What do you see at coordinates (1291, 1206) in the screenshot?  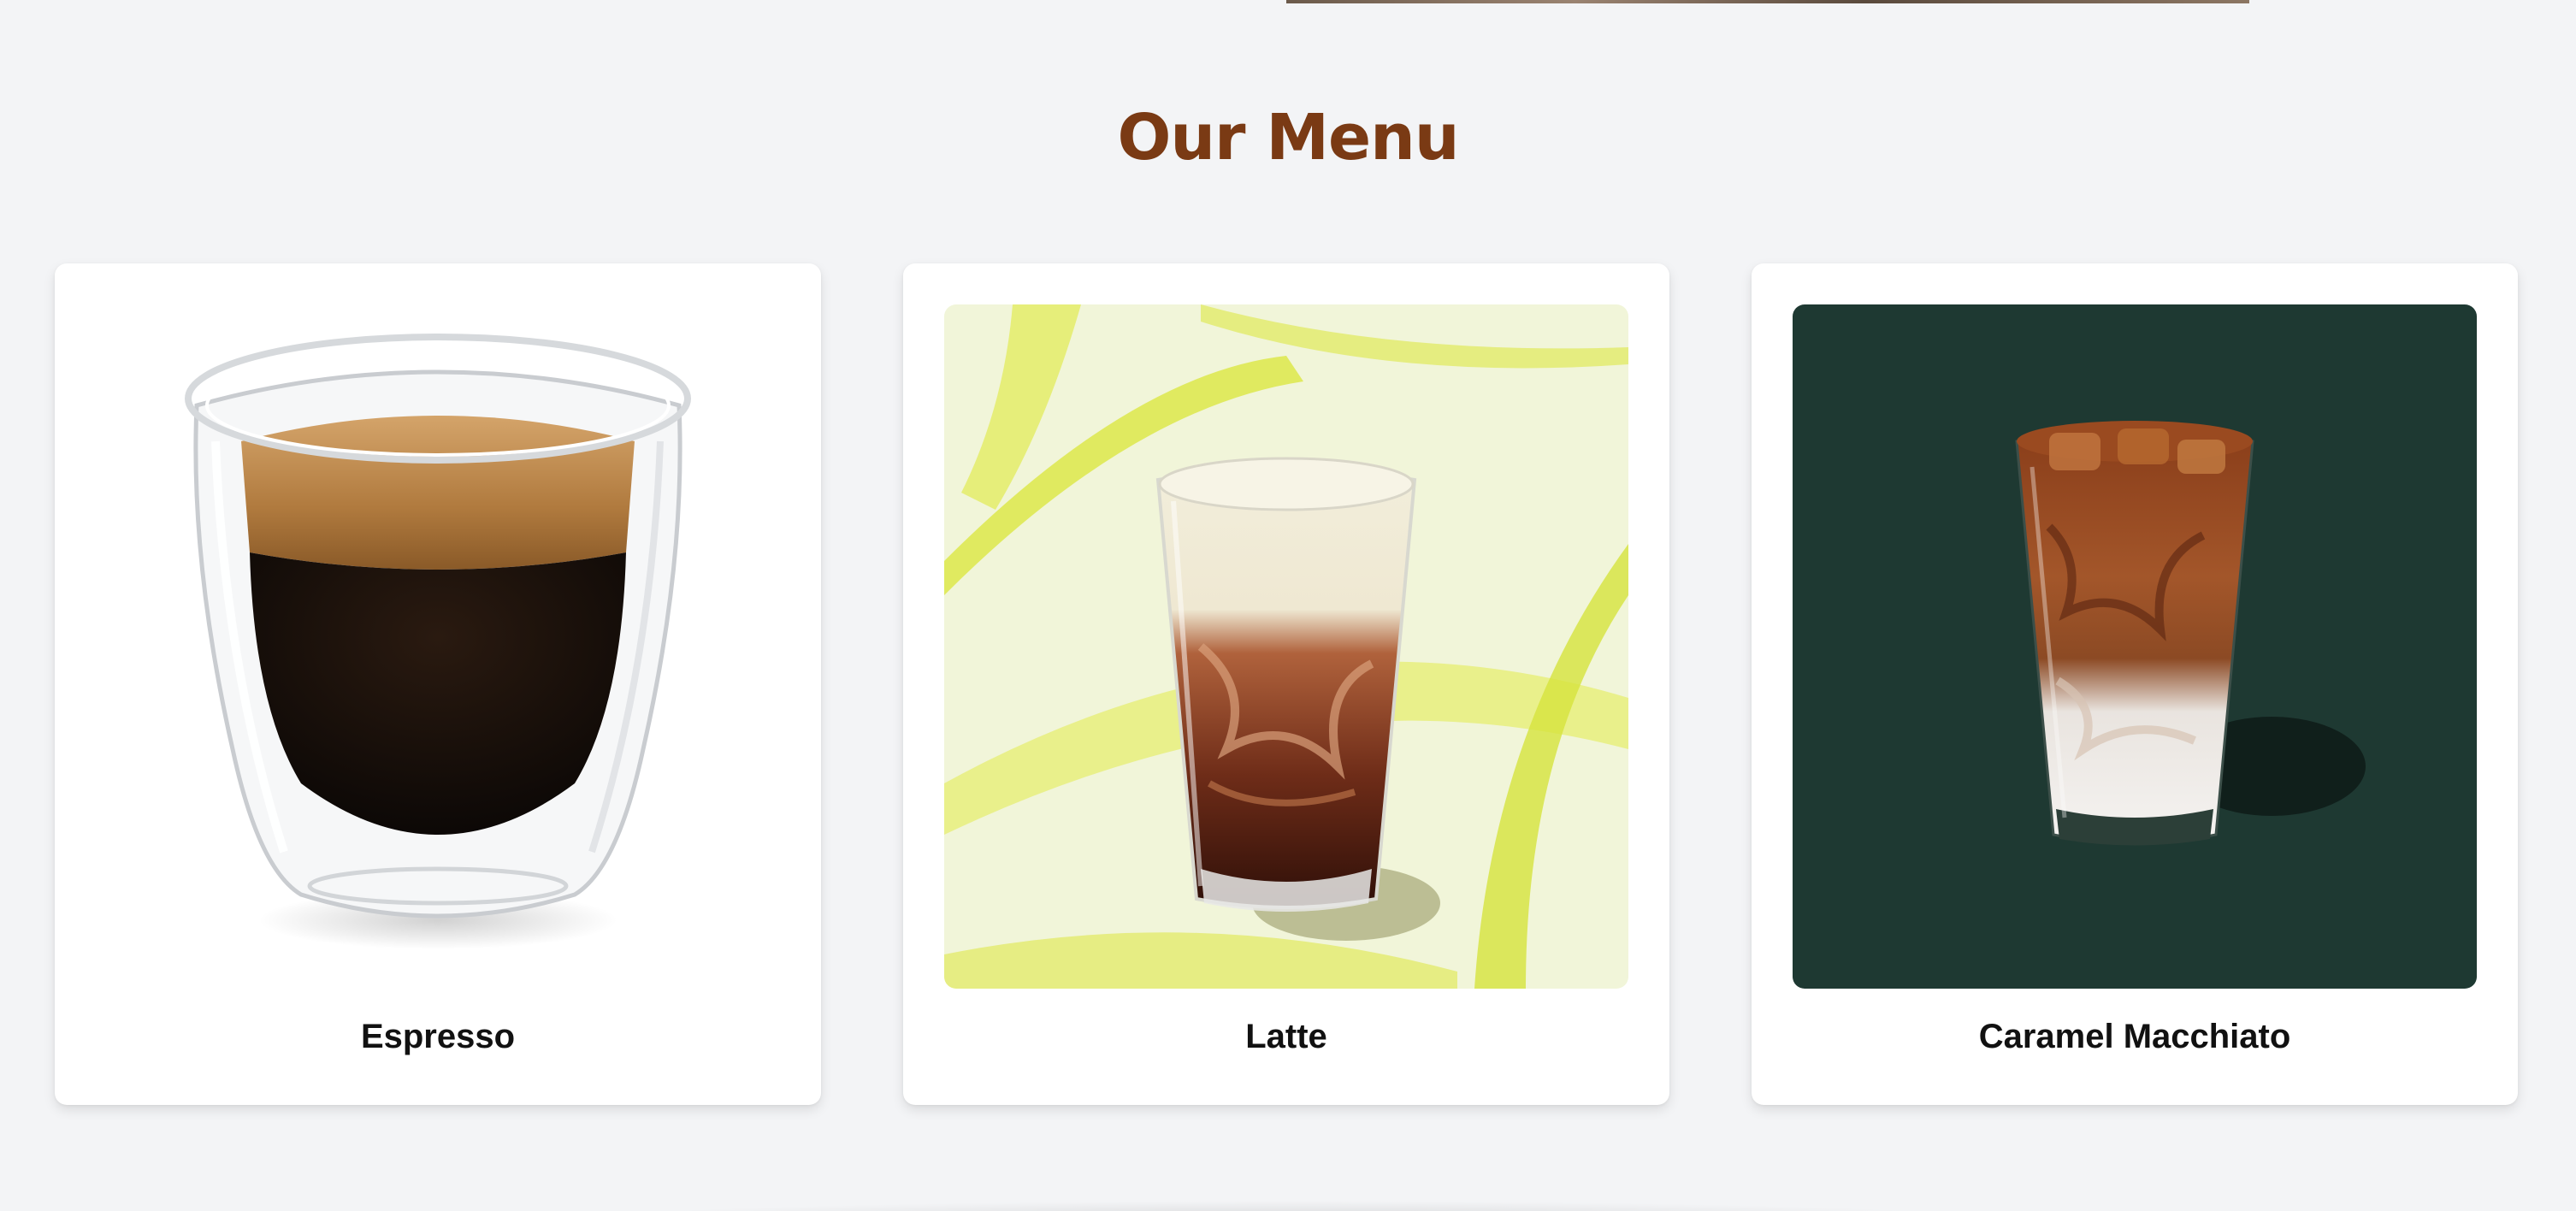 I see `next-section-shadow` at bounding box center [1291, 1206].